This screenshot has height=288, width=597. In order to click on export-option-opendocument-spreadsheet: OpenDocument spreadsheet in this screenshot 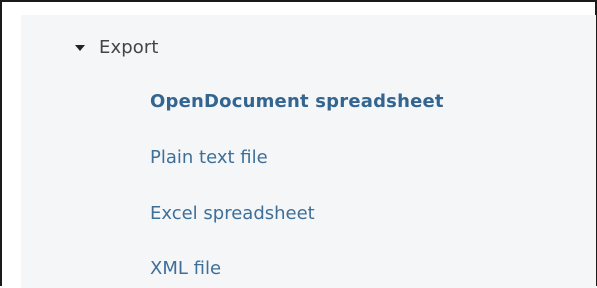, I will do `click(297, 101)`.